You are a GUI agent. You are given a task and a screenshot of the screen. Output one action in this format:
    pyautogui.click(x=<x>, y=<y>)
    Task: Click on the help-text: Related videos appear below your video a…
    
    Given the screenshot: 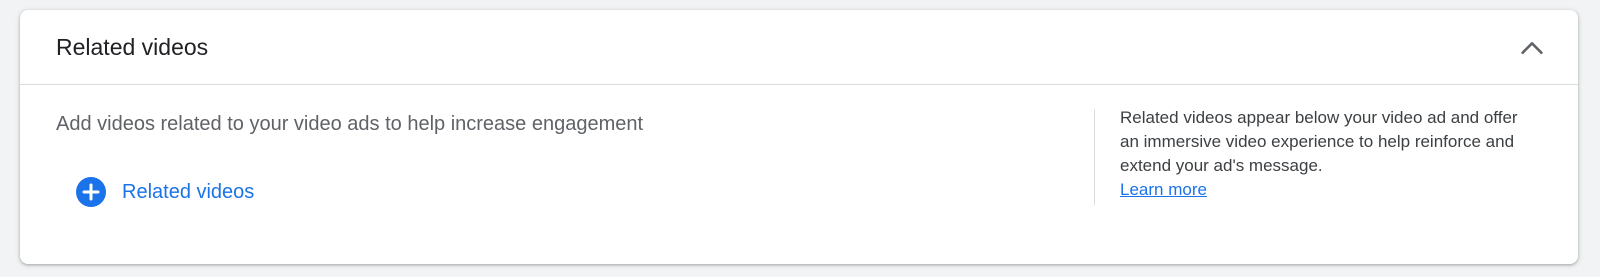 What is the action you would take?
    pyautogui.click(x=1319, y=141)
    